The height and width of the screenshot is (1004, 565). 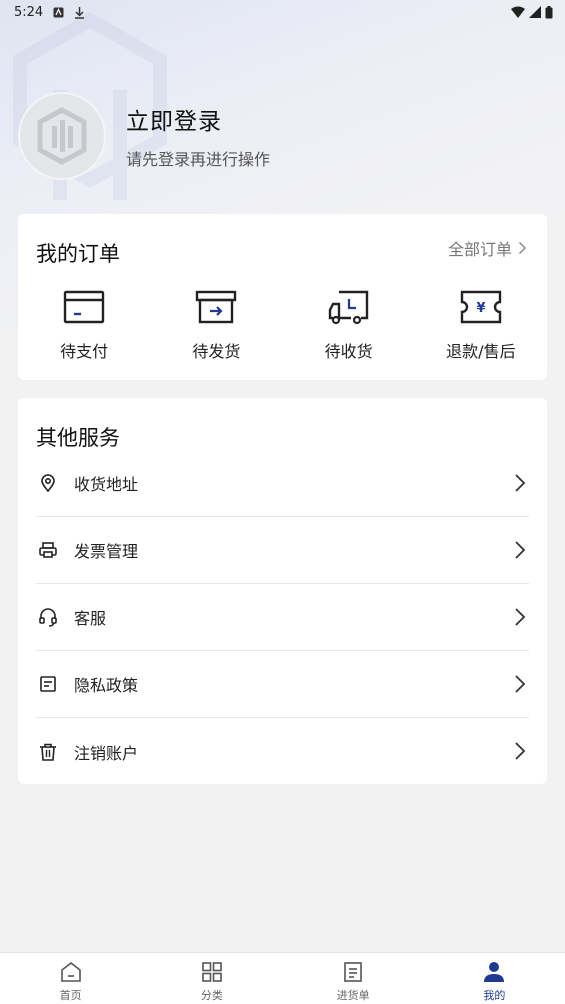 I want to click on login-profile: 立即登录 请先登录再进行操作, so click(x=144, y=136).